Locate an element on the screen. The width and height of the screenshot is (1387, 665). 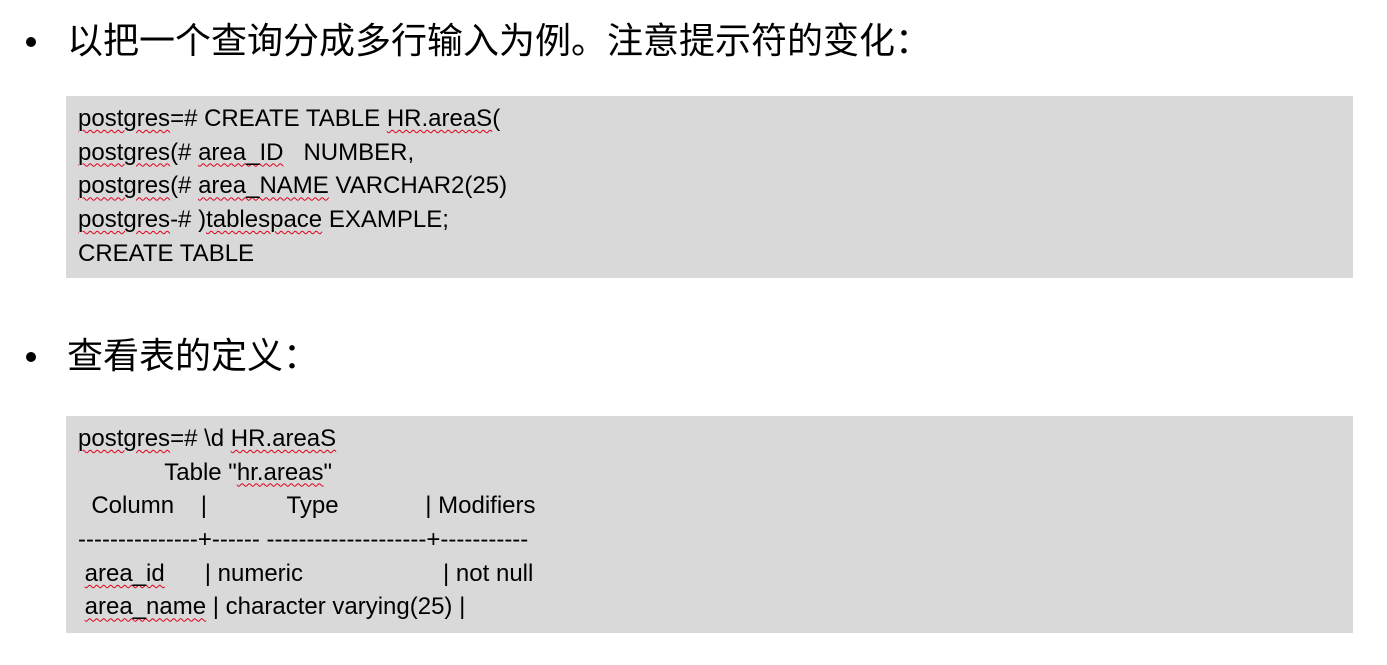
section2-heading: 查看表的定义： is located at coordinates (193, 356).